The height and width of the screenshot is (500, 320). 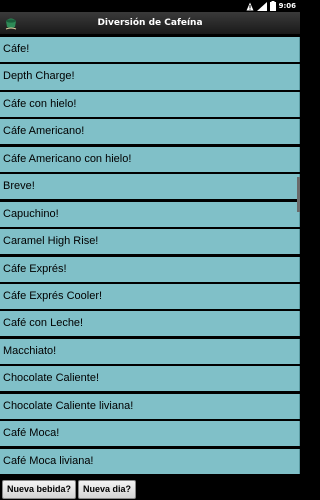 I want to click on list-item-label: Cáfe con hielo!, so click(x=40, y=103).